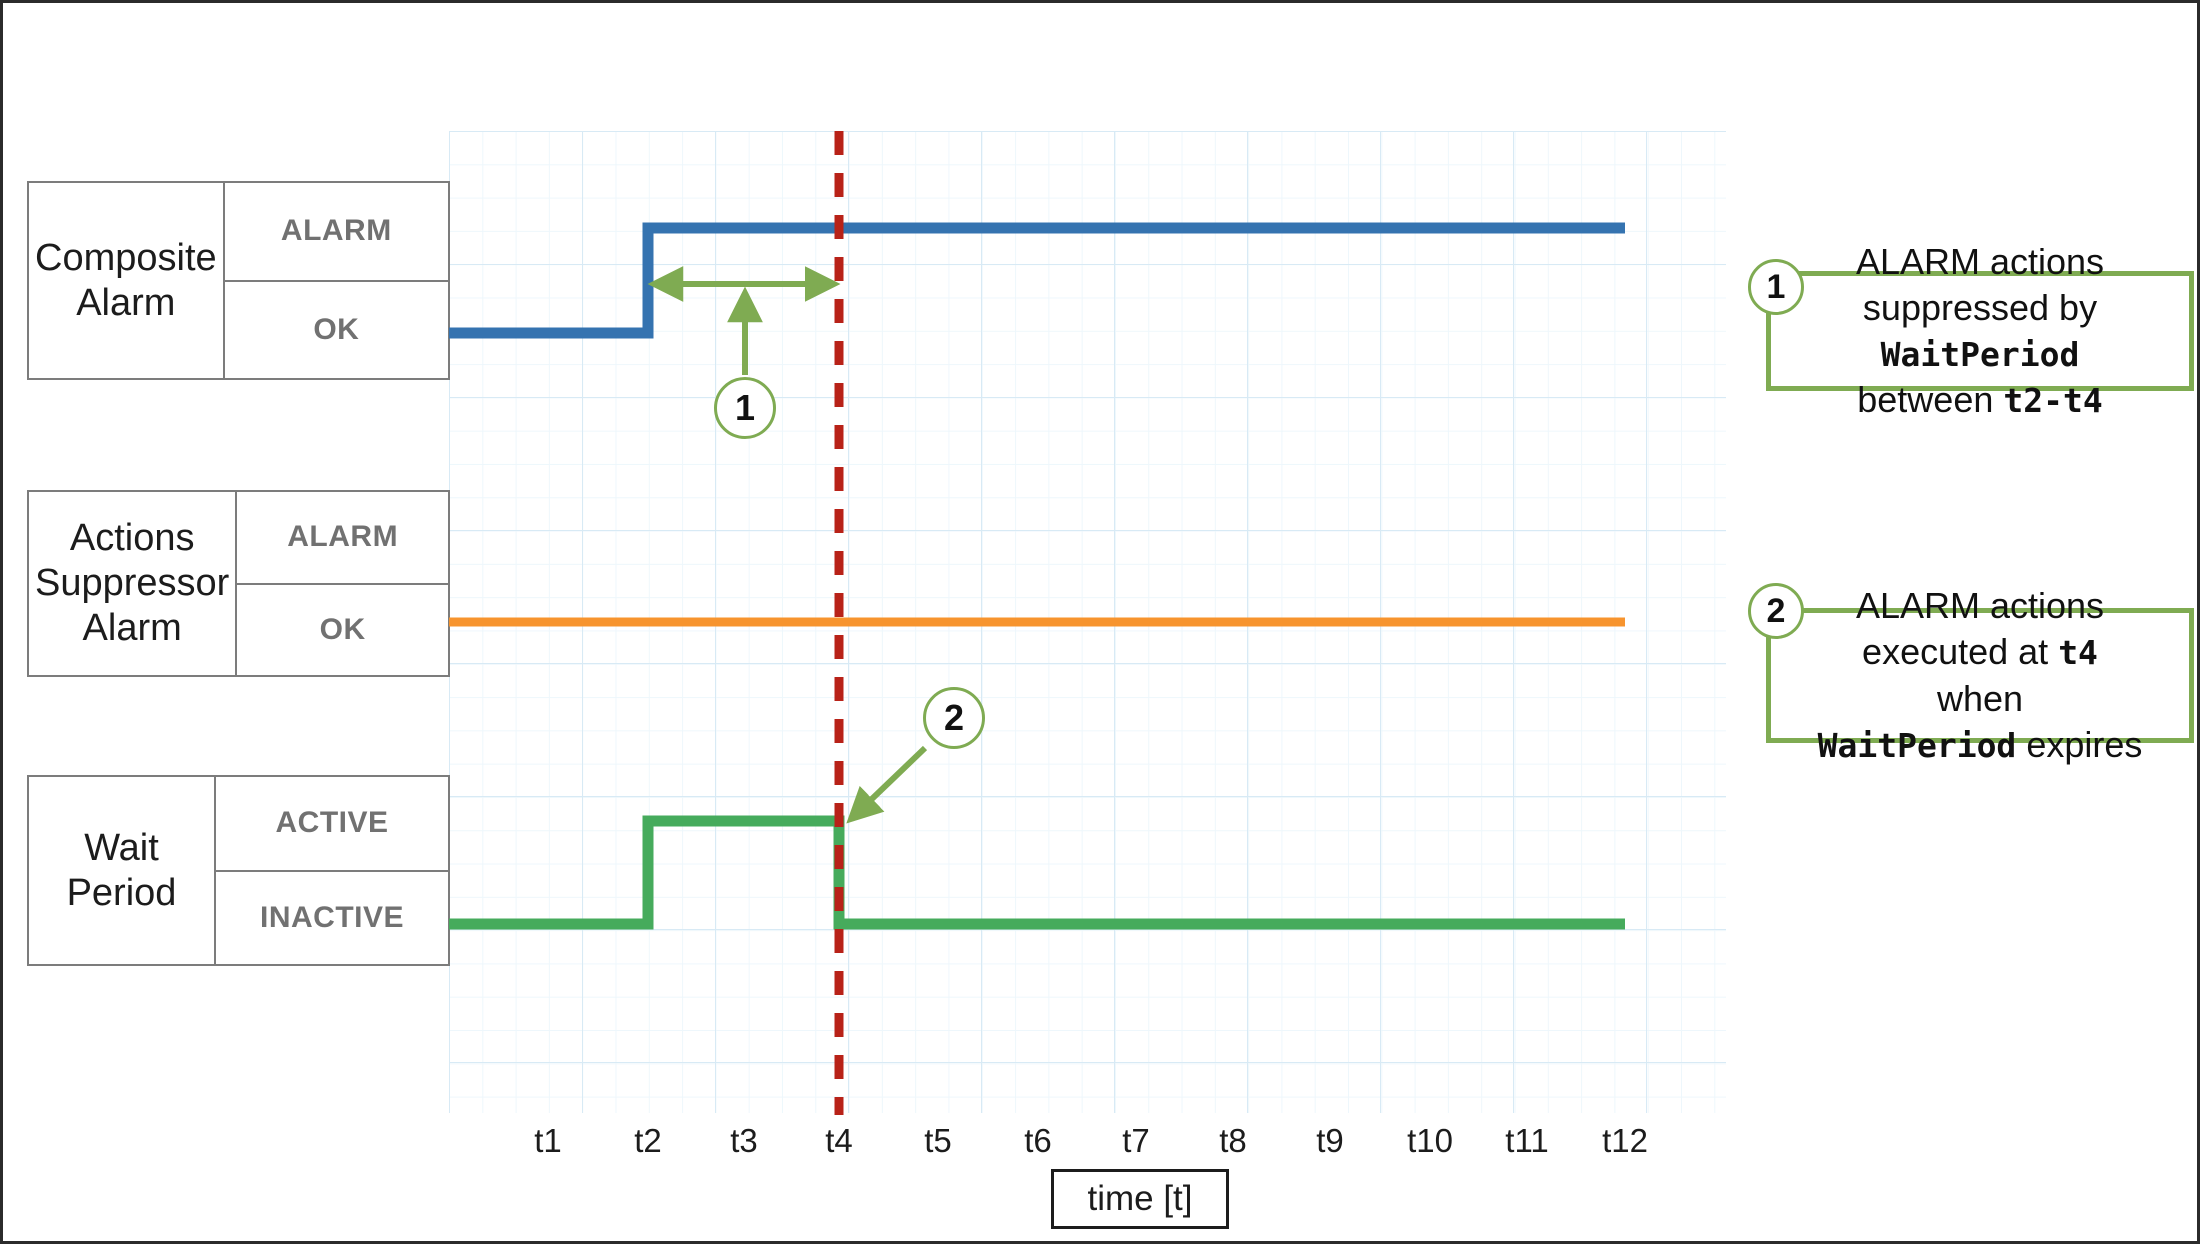  What do you see at coordinates (1527, 1140) in the screenshot?
I see `x-tick-t11: t11` at bounding box center [1527, 1140].